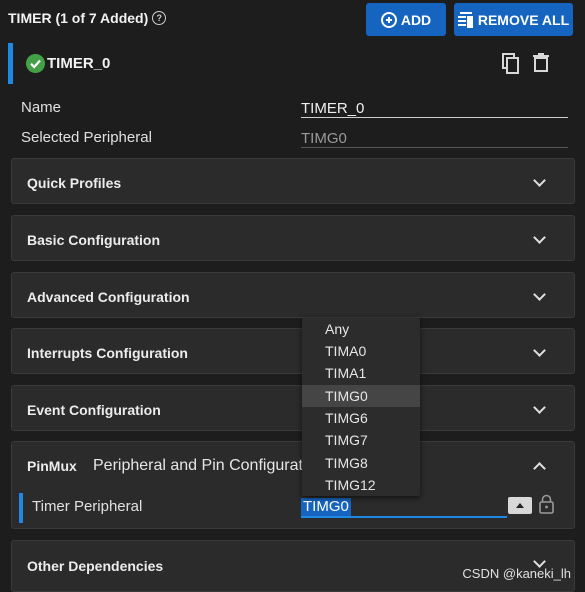  Describe the element at coordinates (78, 63) in the screenshot. I see `instance-name: TIMER_0` at that location.